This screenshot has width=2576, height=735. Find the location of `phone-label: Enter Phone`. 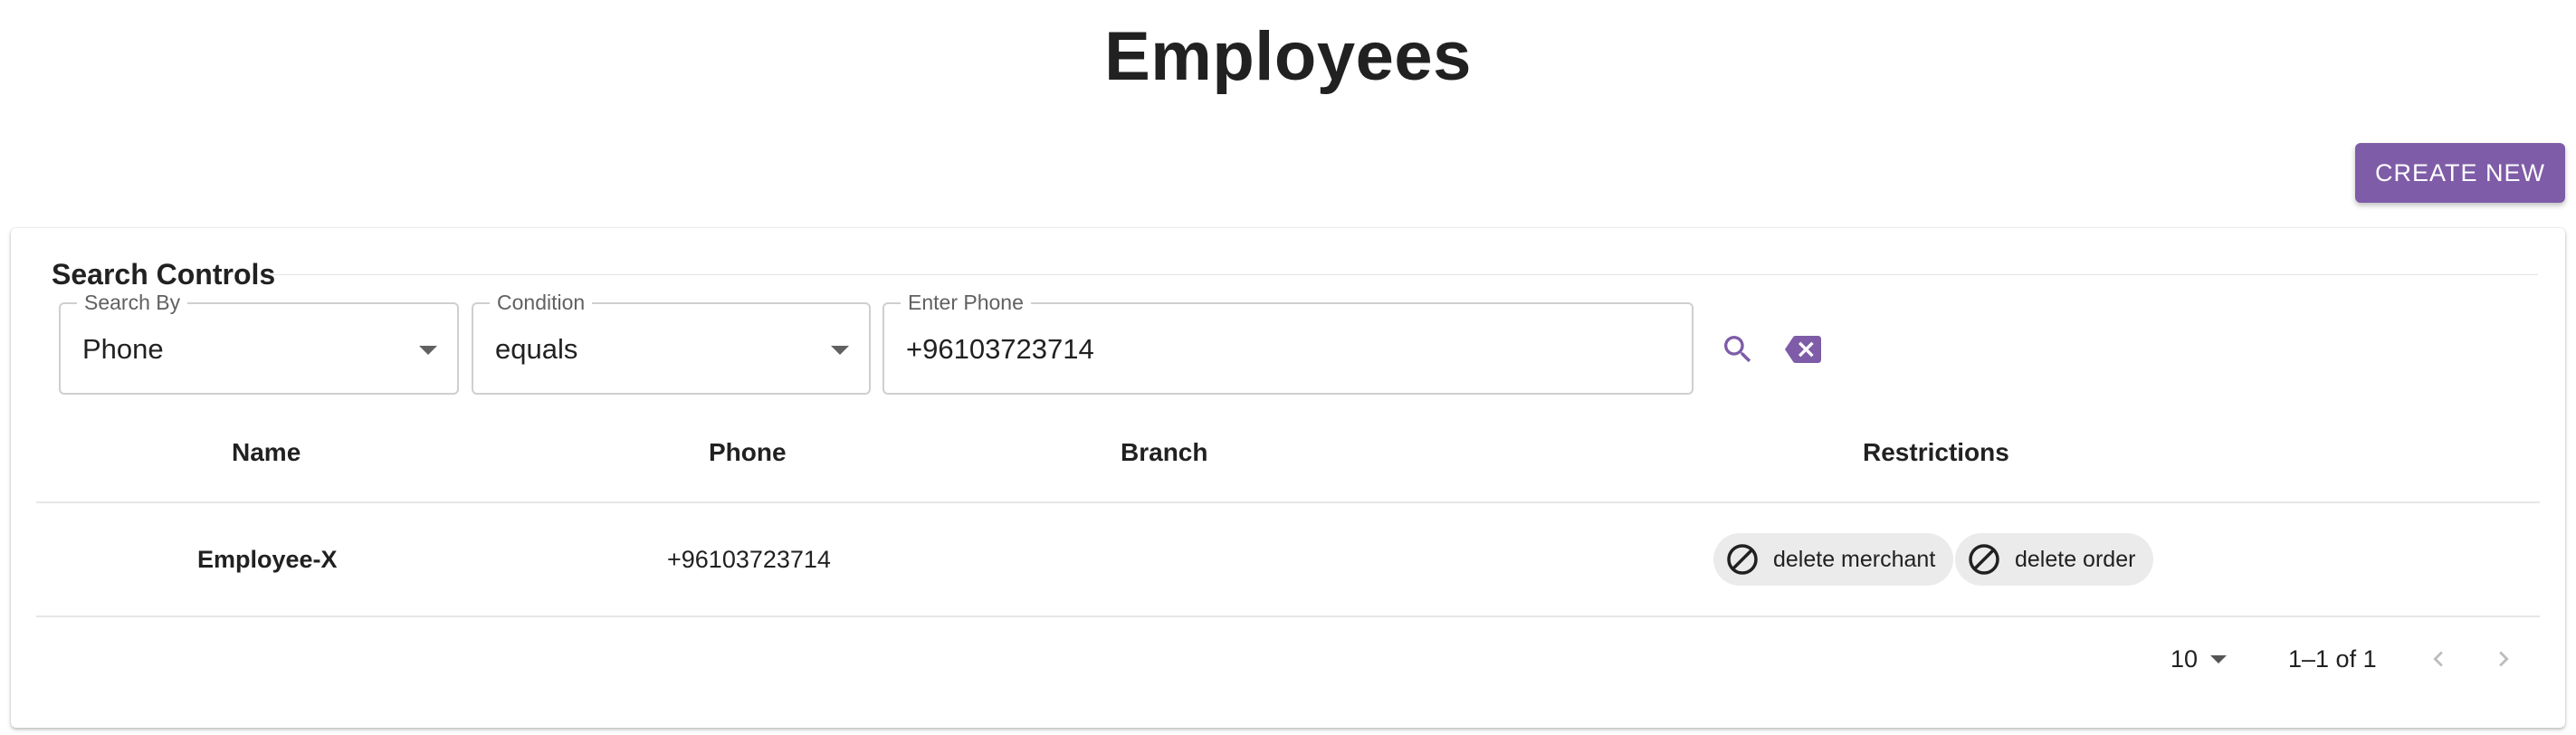

phone-label: Enter Phone is located at coordinates (966, 302).